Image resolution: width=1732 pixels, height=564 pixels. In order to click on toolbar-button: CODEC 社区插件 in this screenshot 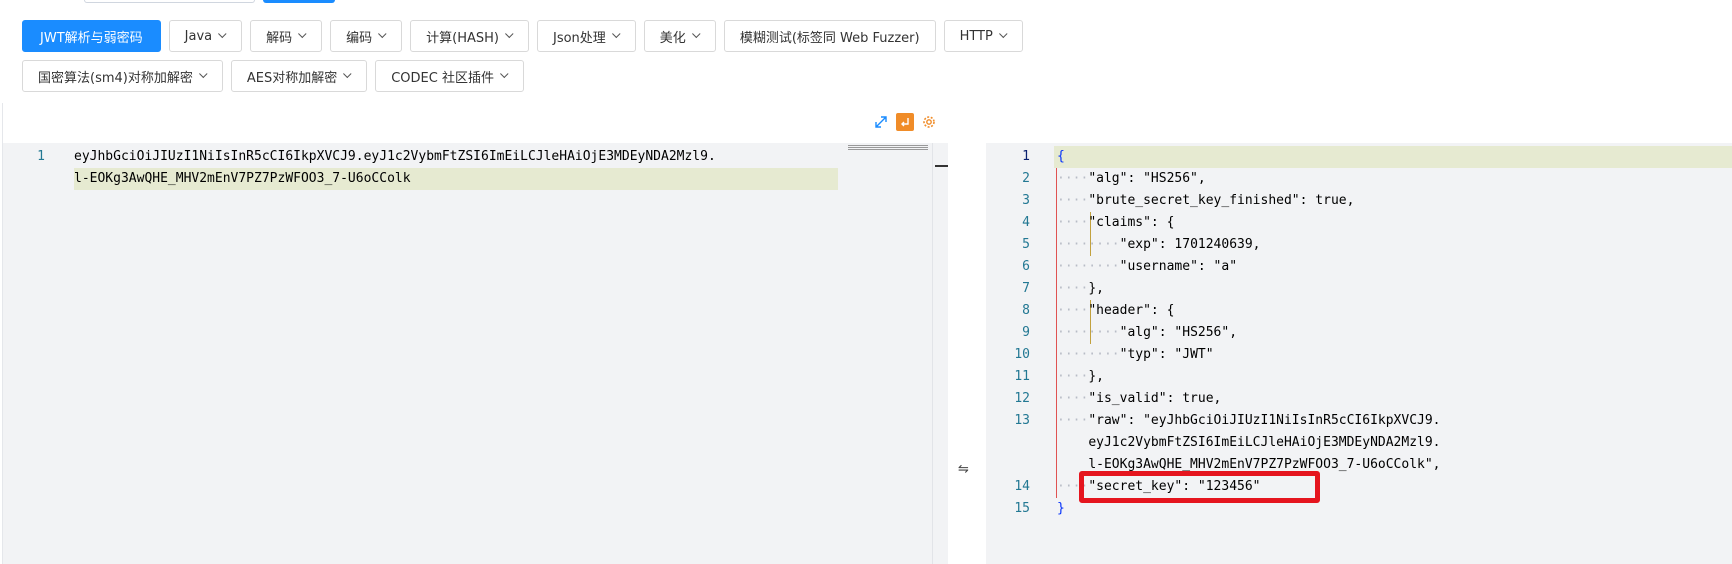, I will do `click(449, 76)`.